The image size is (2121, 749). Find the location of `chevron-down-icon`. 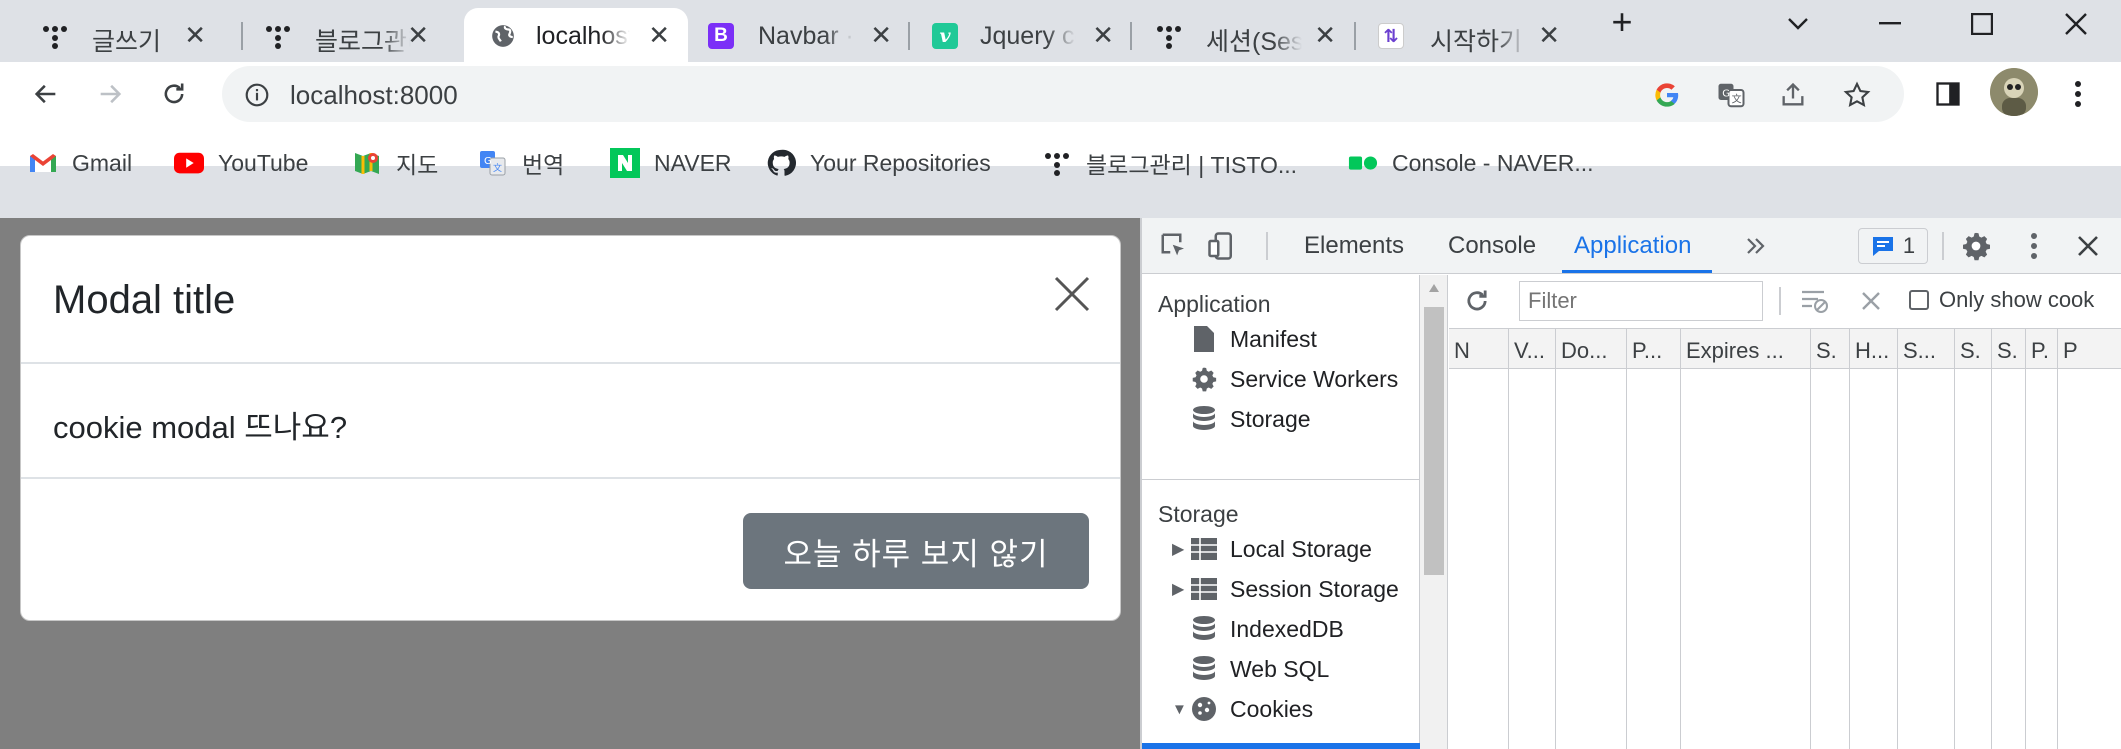

chevron-down-icon is located at coordinates (1798, 24).